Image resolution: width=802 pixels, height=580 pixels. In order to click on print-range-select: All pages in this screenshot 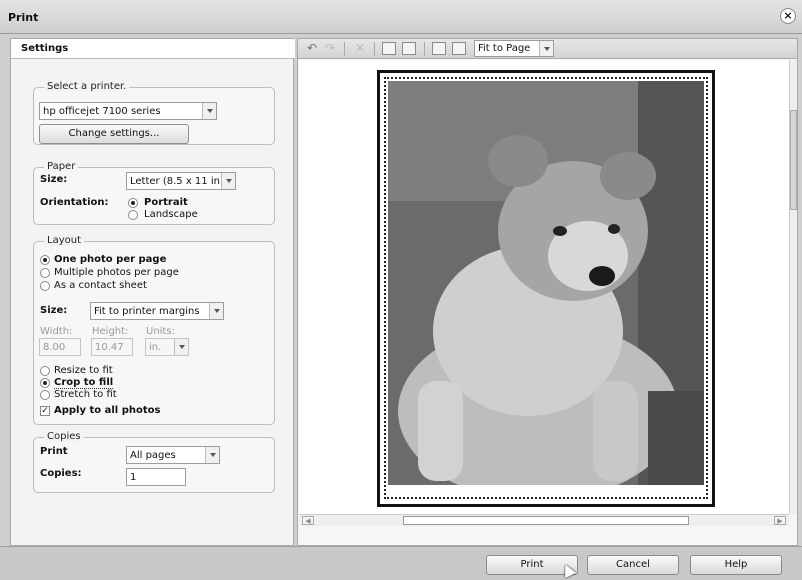, I will do `click(173, 455)`.